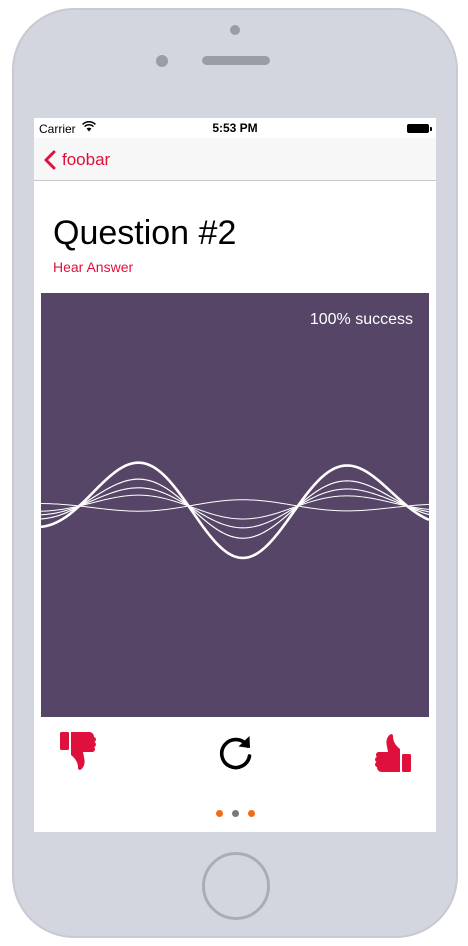 The height and width of the screenshot is (946, 468). I want to click on reload-button, so click(235, 755).